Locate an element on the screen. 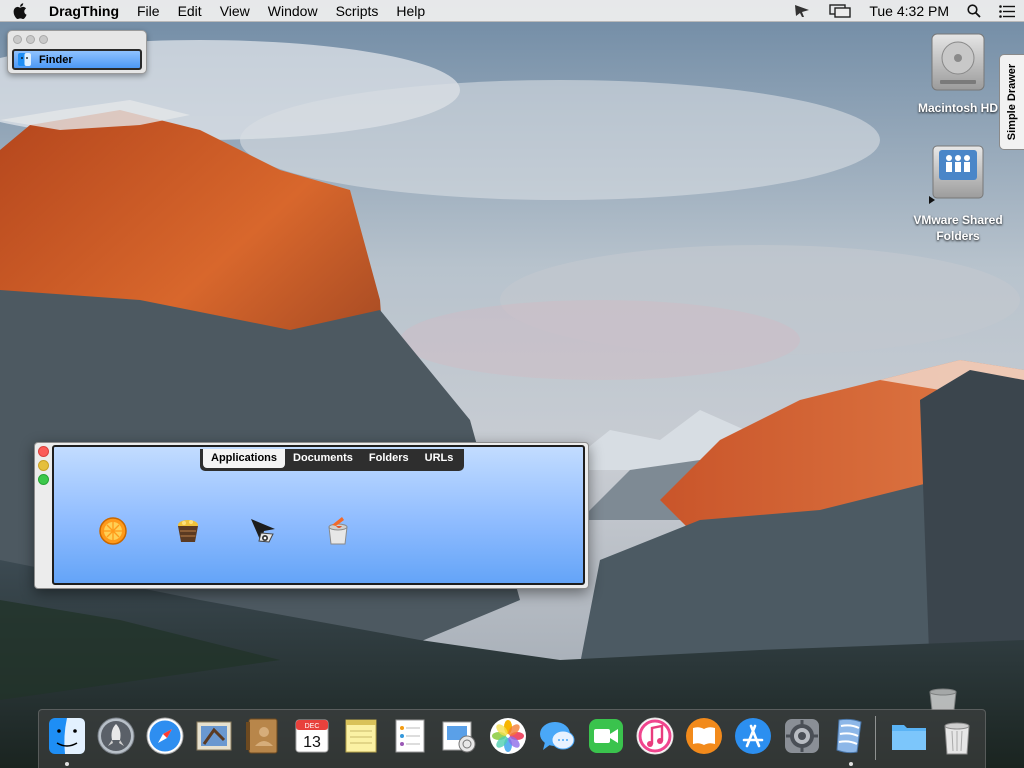  menu-scripts: Scripts is located at coordinates (357, 11).